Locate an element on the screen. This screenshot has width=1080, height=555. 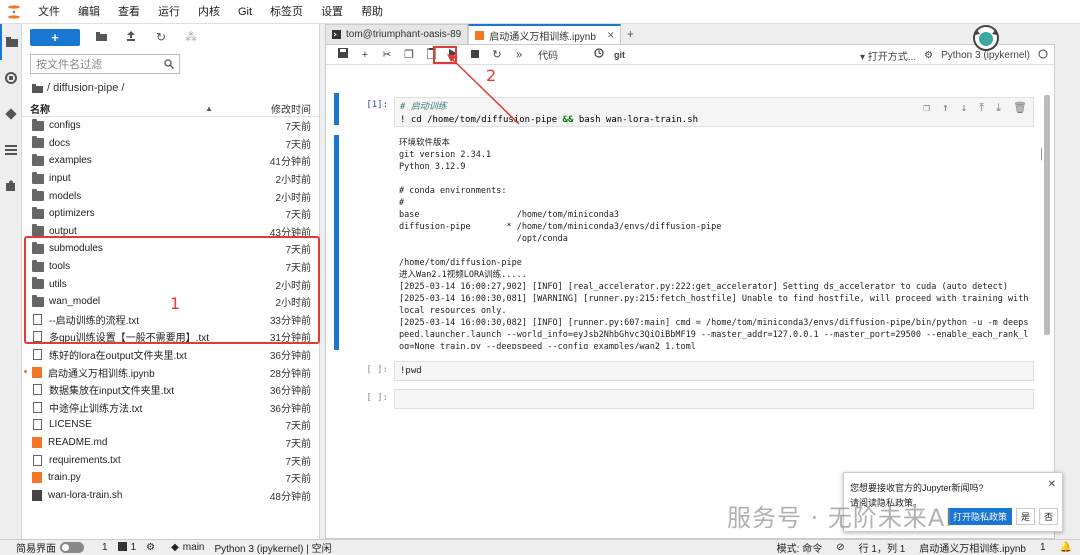
file-list-item: 多gpu训练设置【一般不需要用】.txt 31分钟前 is located at coordinates (170, 337).